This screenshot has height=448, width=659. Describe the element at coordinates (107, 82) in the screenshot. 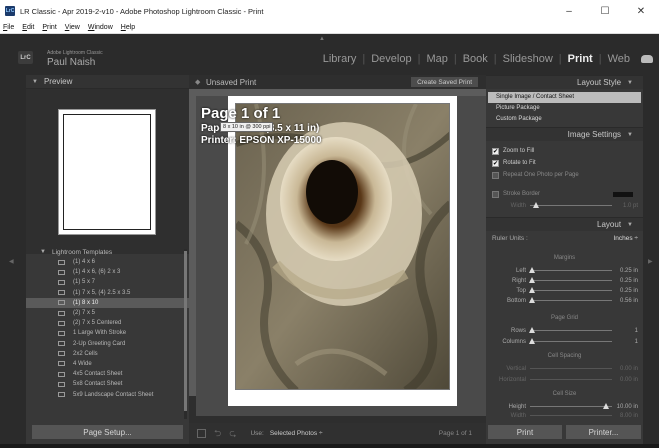

I see `preview-panel-header: ▼ Preview` at that location.